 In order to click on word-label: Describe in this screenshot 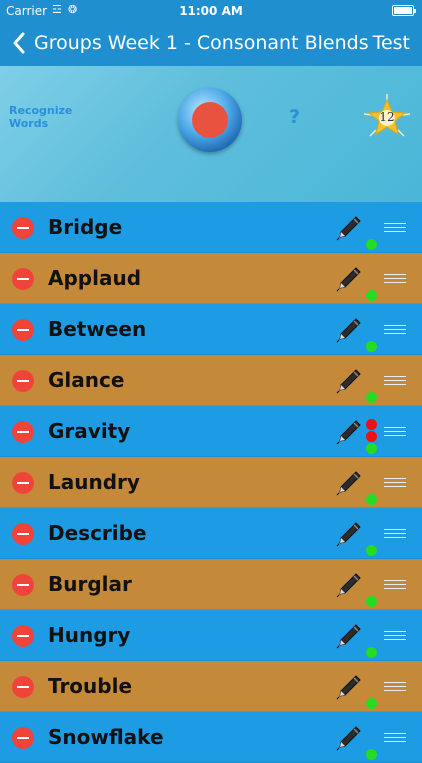, I will do `click(97, 533)`.